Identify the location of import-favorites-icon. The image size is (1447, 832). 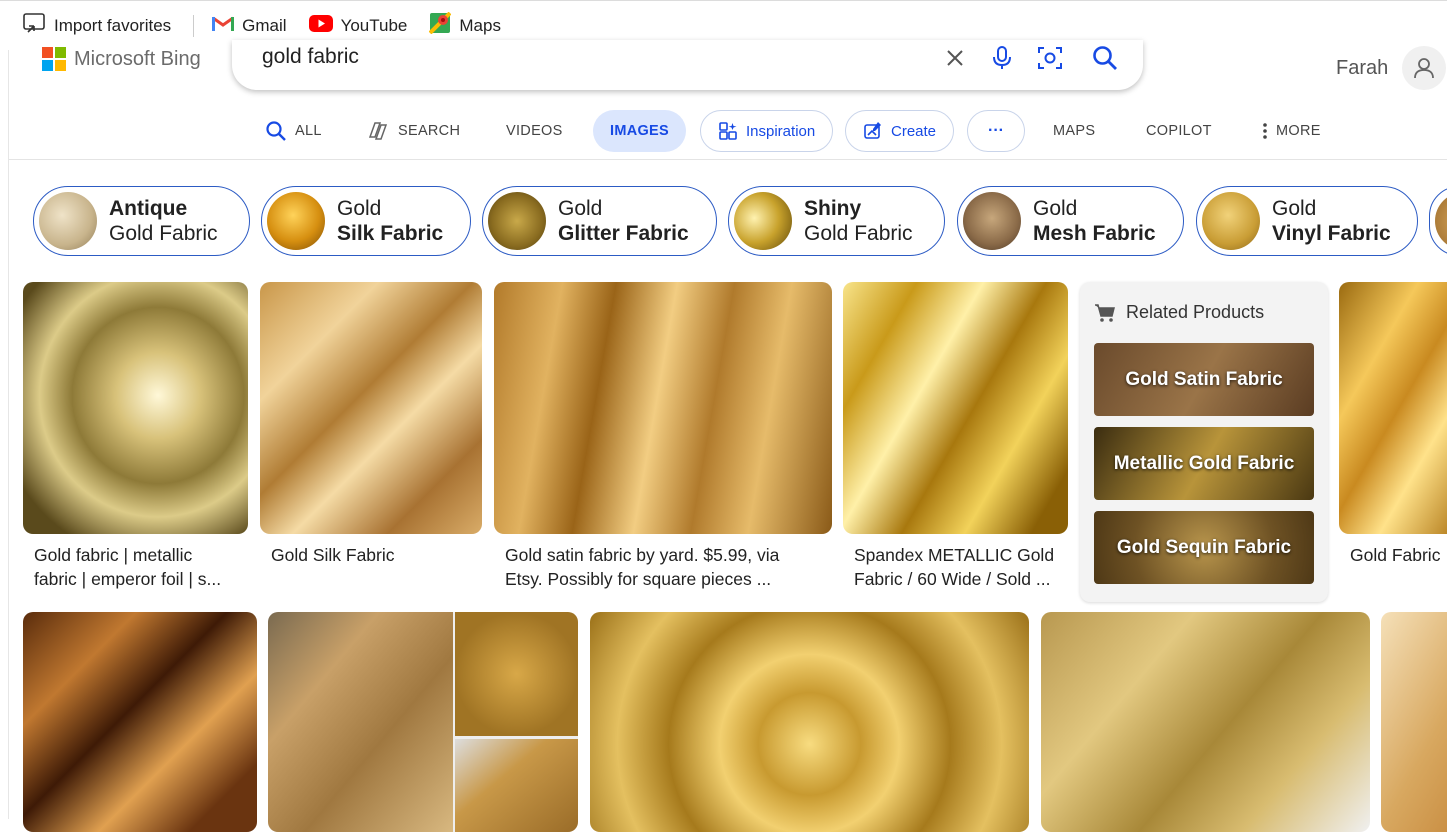
(34, 25).